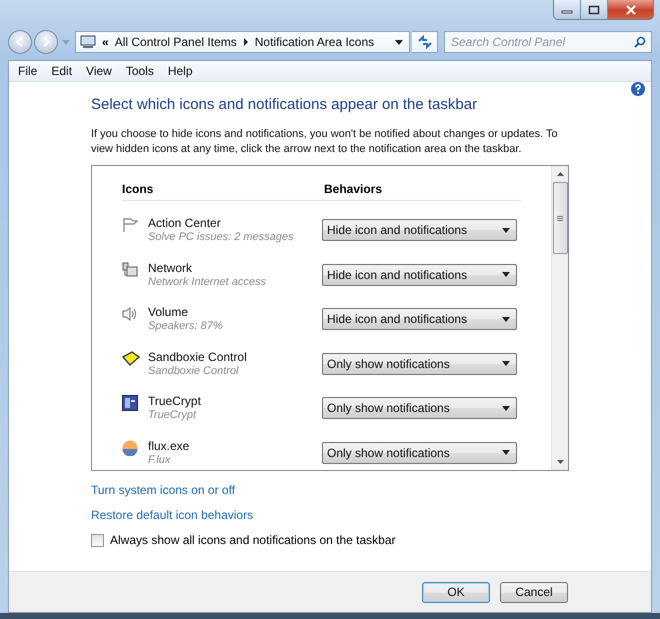 The image size is (660, 619). I want to click on speaker-icon, so click(130, 314).